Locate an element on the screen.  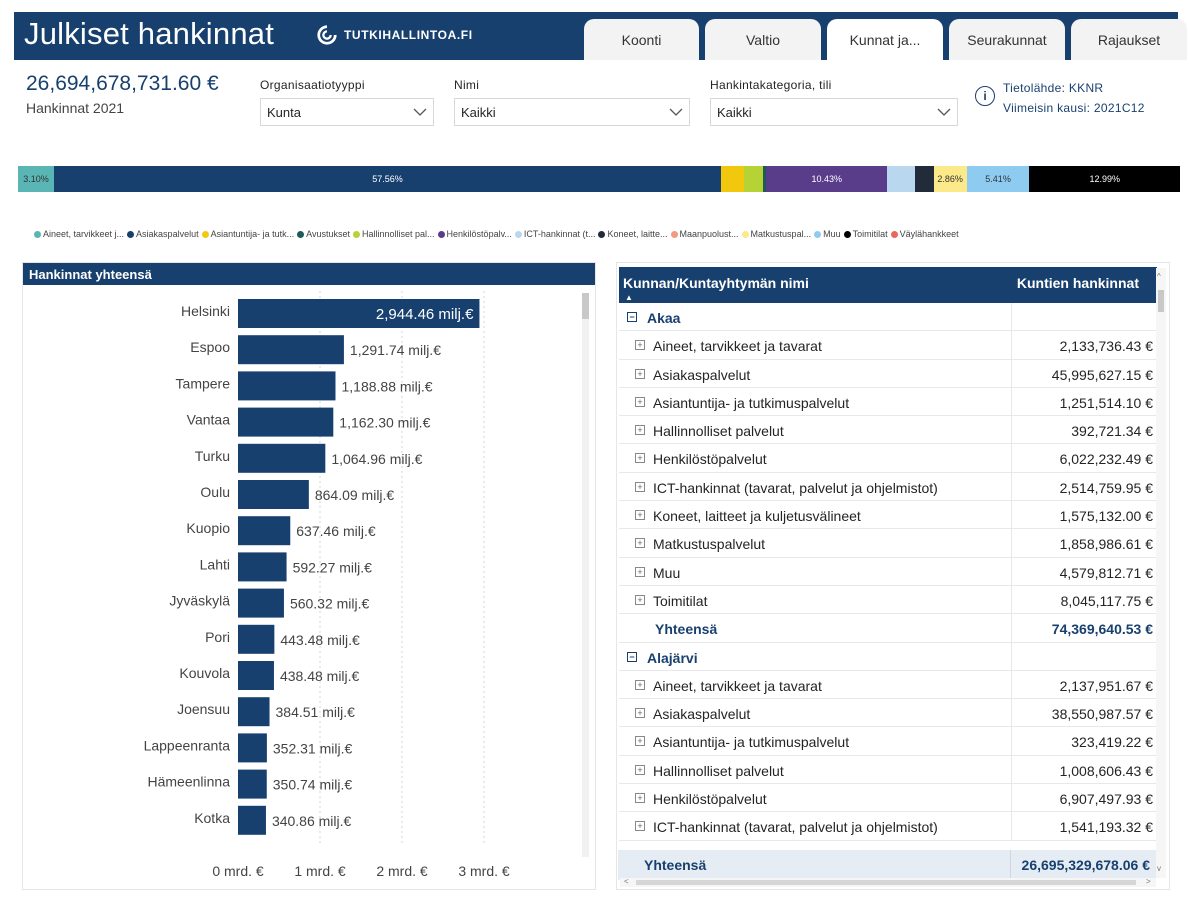
legend-item: Väylähankkeet is located at coordinates (924, 234).